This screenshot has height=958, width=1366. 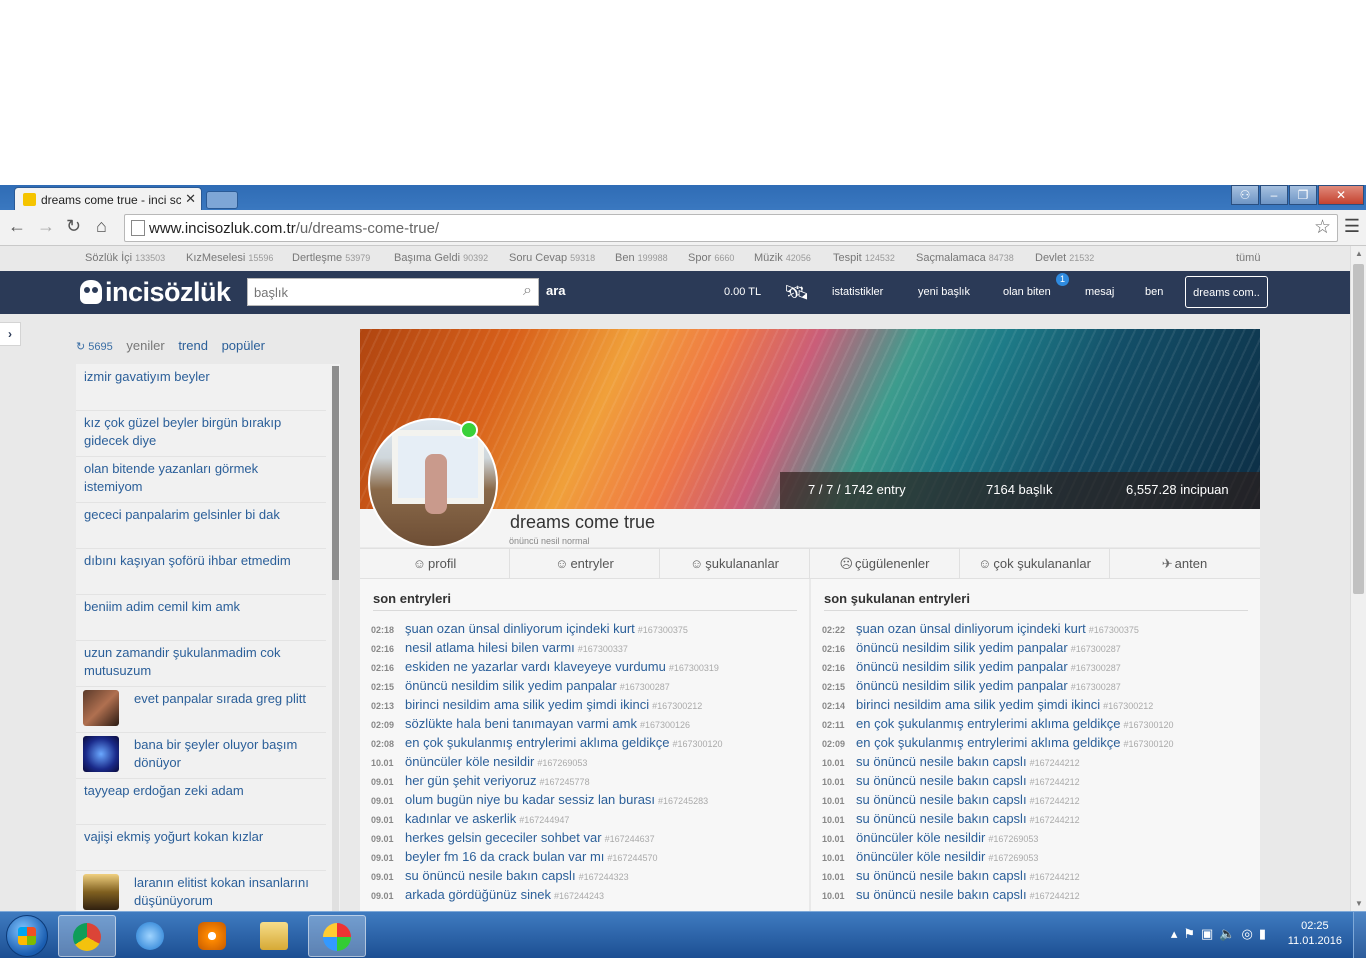 What do you see at coordinates (665, 725) in the screenshot?
I see `entry-id: #167300126` at bounding box center [665, 725].